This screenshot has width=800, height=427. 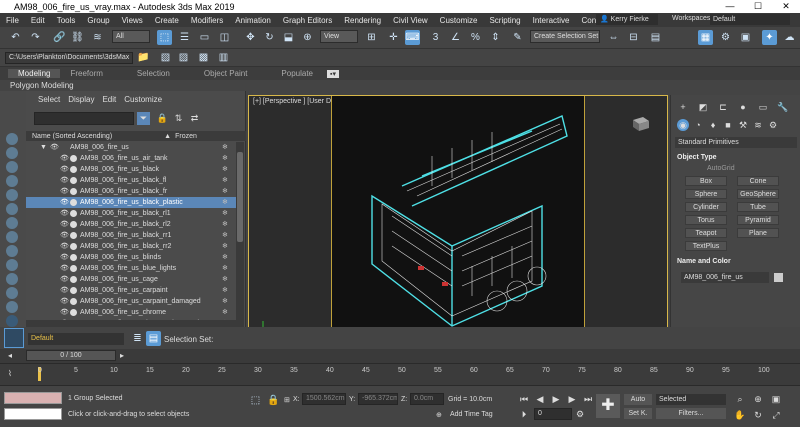 What do you see at coordinates (131, 202) in the screenshot?
I see `explorer-row: 👁 AM98_006_fire_us_black_plastic ❄` at bounding box center [131, 202].